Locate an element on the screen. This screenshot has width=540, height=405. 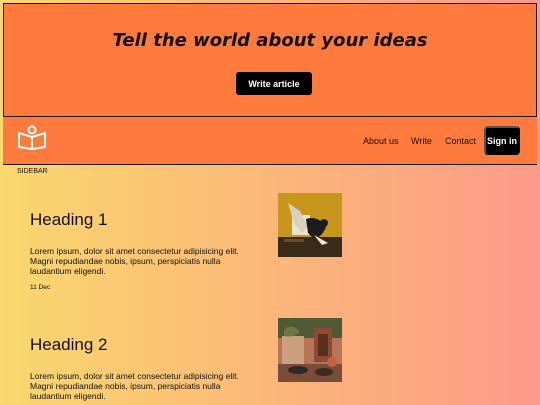
sidebar-label: SIDEBAR is located at coordinates (32, 171).